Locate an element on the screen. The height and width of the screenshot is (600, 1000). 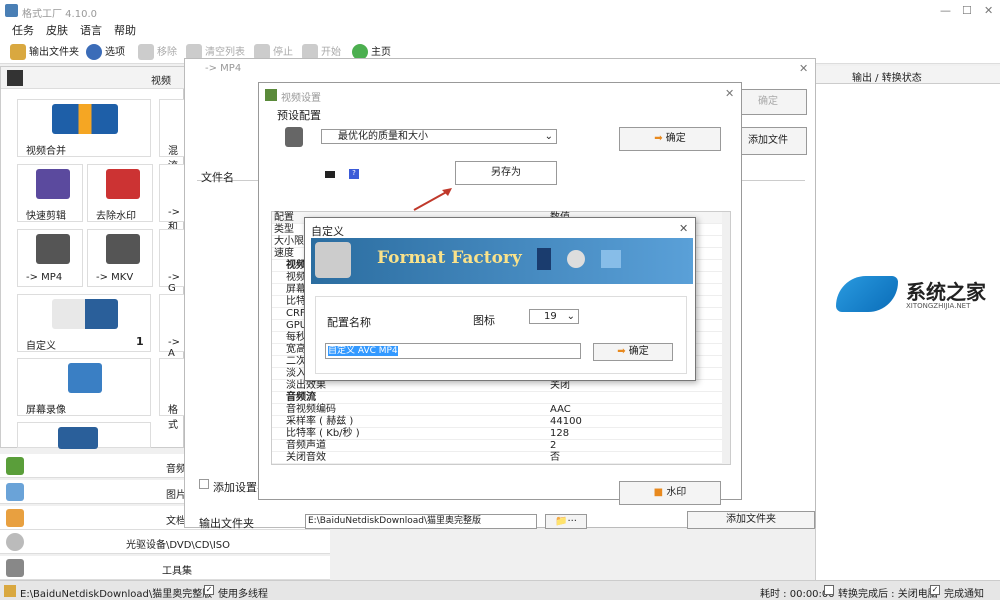
table-row: 采样率 ( 赫兹 ) 44100 is located at coordinates (497, 422).